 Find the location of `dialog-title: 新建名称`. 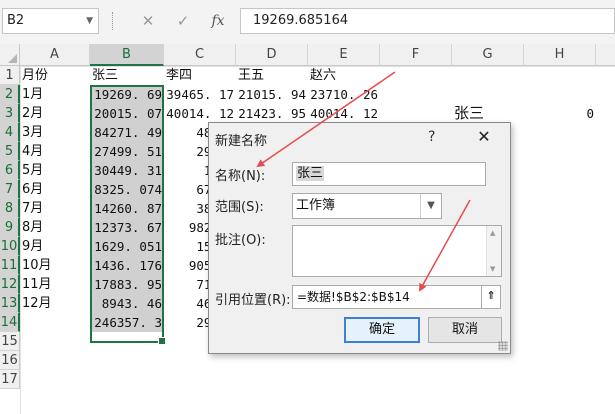

dialog-title: 新建名称 is located at coordinates (241, 141).